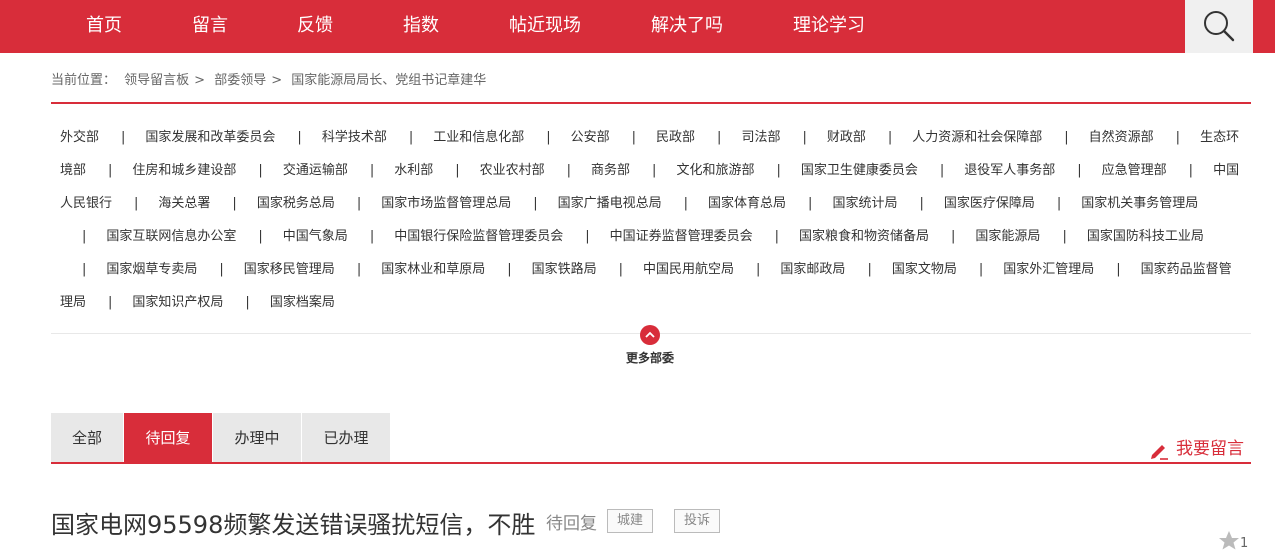 Image resolution: width=1275 pixels, height=551 pixels. What do you see at coordinates (675, 137) in the screenshot?
I see `department-link: 民政部` at bounding box center [675, 137].